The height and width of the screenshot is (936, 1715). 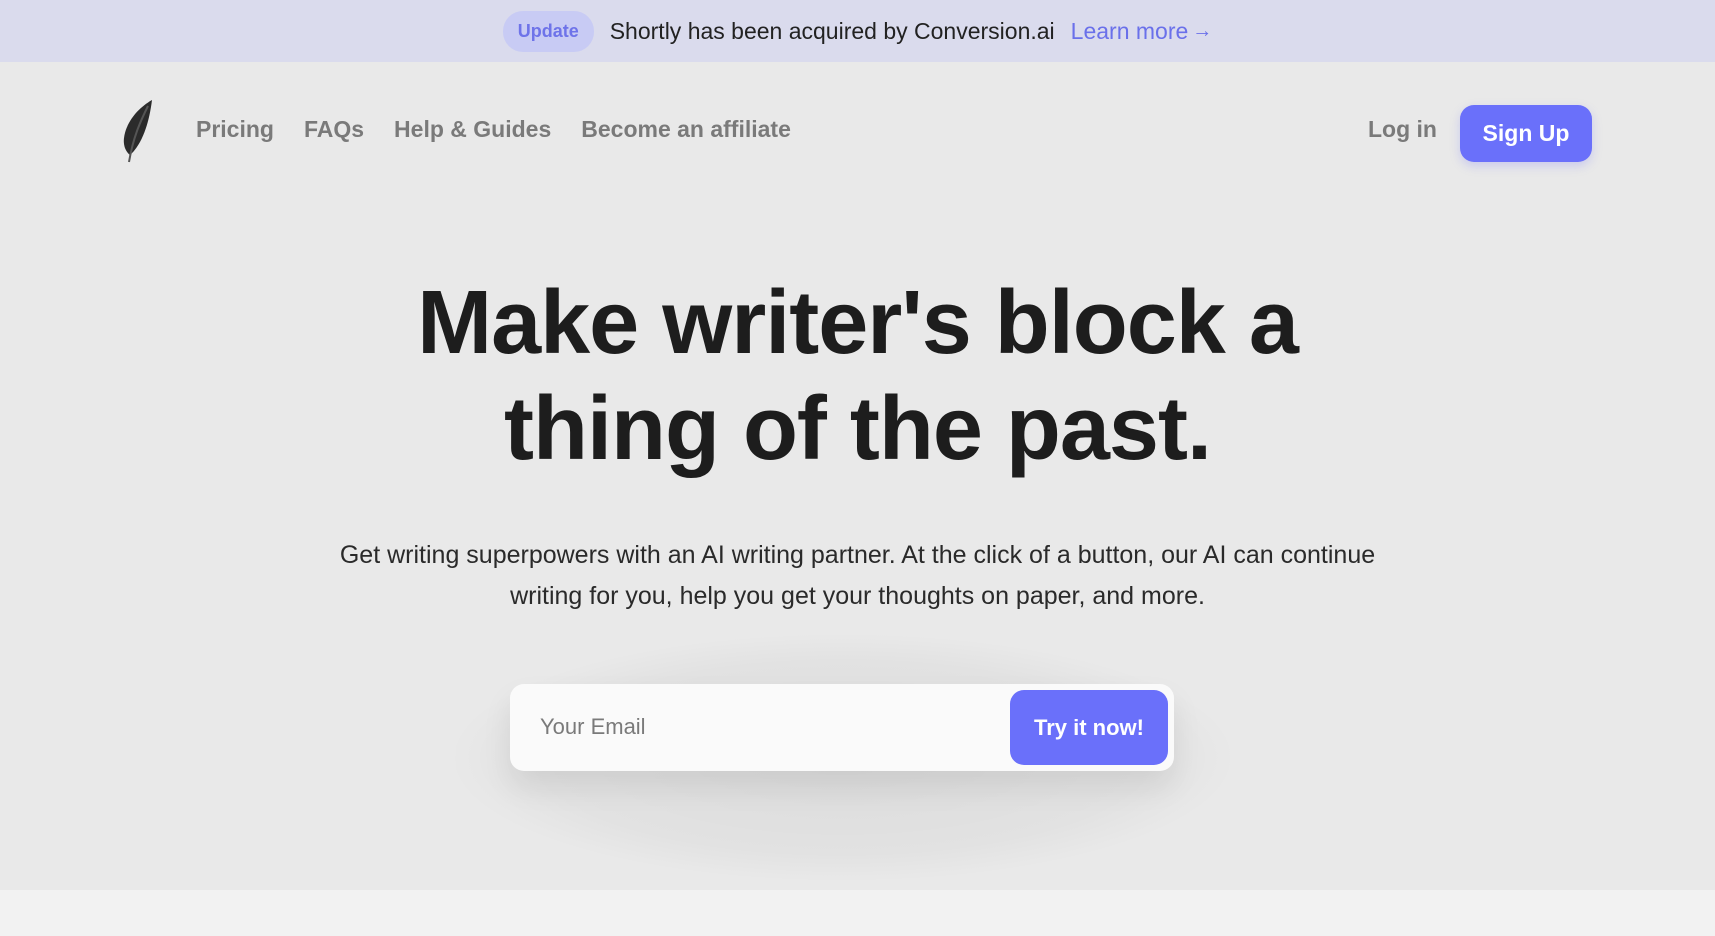 I want to click on nav-link-pricing: Pricing, so click(x=235, y=129).